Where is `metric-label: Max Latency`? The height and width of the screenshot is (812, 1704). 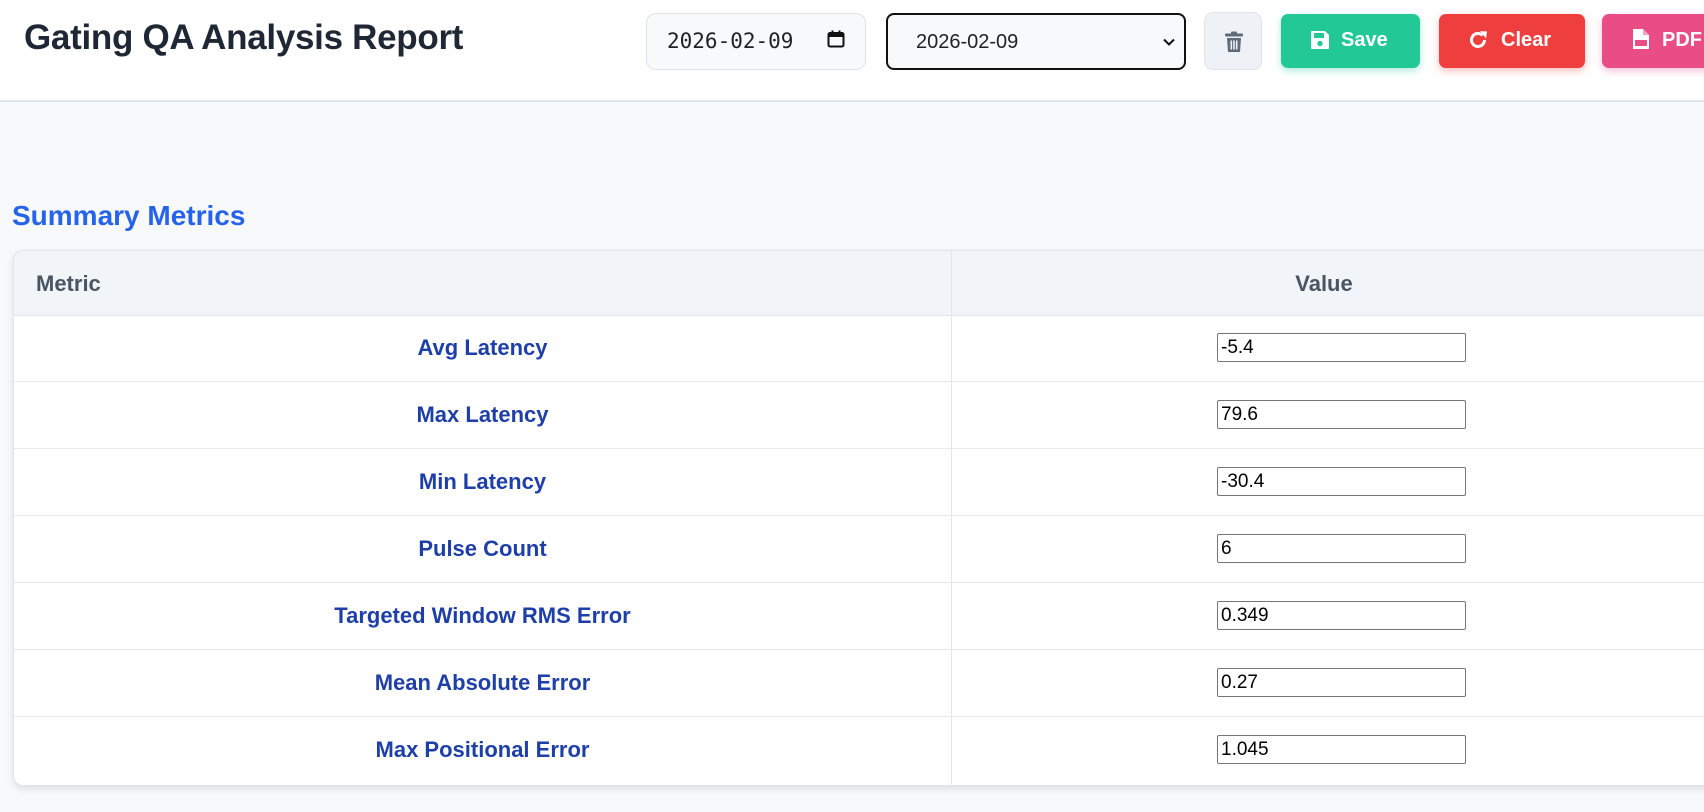 metric-label: Max Latency is located at coordinates (482, 414).